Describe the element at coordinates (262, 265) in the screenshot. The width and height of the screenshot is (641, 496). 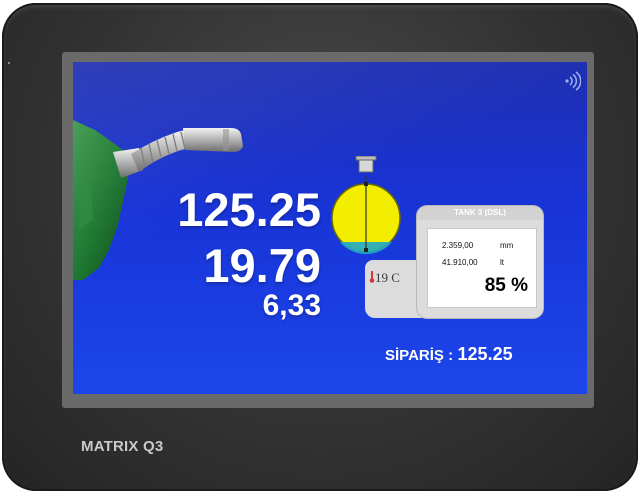
I see `litres-readout: 19.79` at that location.